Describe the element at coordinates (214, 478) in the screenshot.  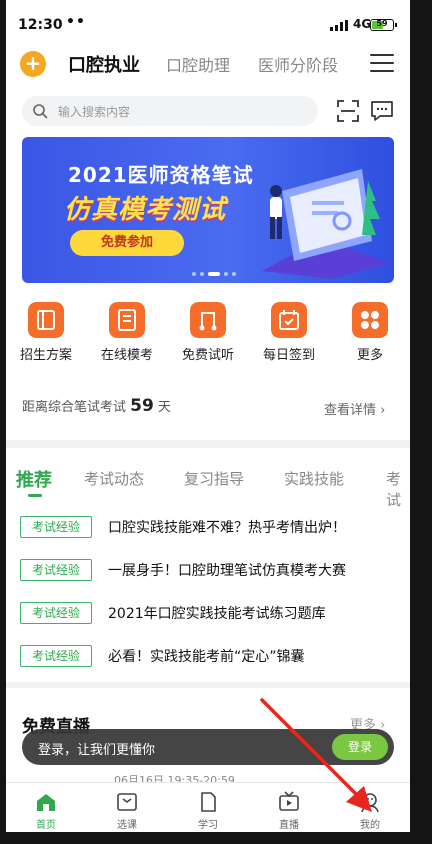
I see `news-tab-fuxi-zhidao: 复习指导` at that location.